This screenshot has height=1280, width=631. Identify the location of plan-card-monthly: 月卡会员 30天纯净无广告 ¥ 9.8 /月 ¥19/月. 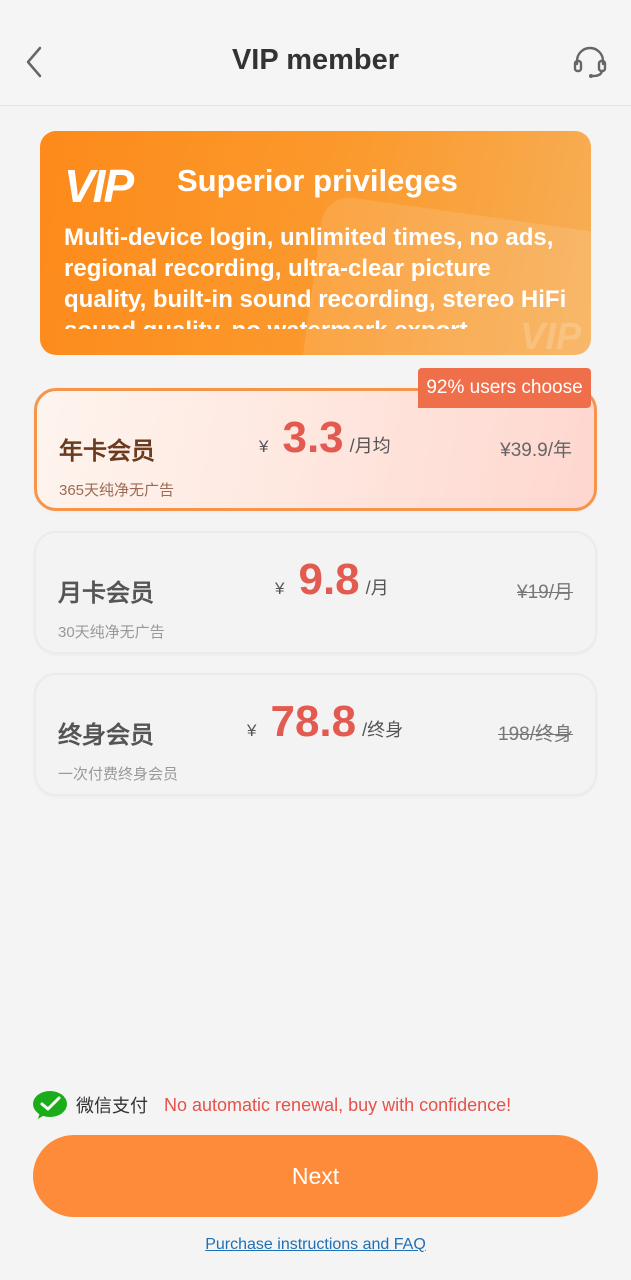
(315, 592).